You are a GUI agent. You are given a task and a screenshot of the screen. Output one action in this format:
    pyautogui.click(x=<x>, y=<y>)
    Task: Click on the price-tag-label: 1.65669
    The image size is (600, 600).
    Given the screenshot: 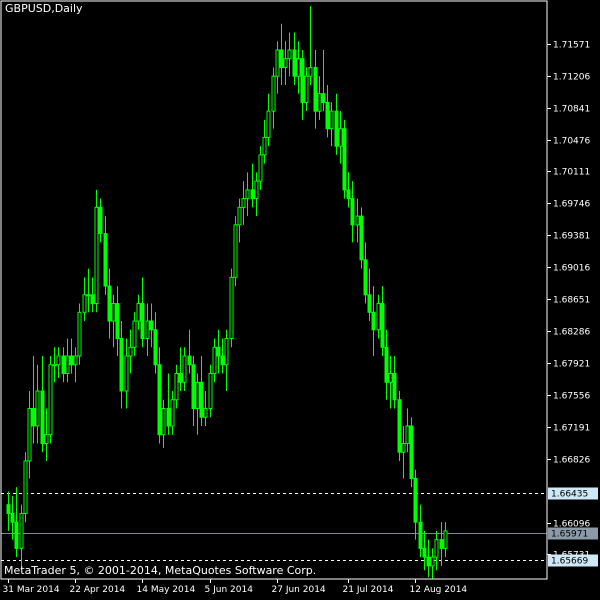 What is the action you would take?
    pyautogui.click(x=569, y=562)
    